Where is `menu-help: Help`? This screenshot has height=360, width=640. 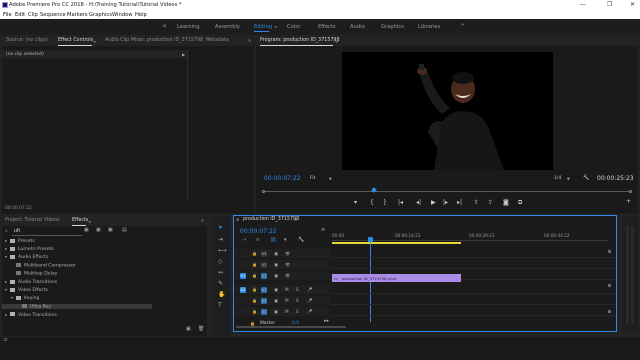
menu-help: Help is located at coordinates (141, 15).